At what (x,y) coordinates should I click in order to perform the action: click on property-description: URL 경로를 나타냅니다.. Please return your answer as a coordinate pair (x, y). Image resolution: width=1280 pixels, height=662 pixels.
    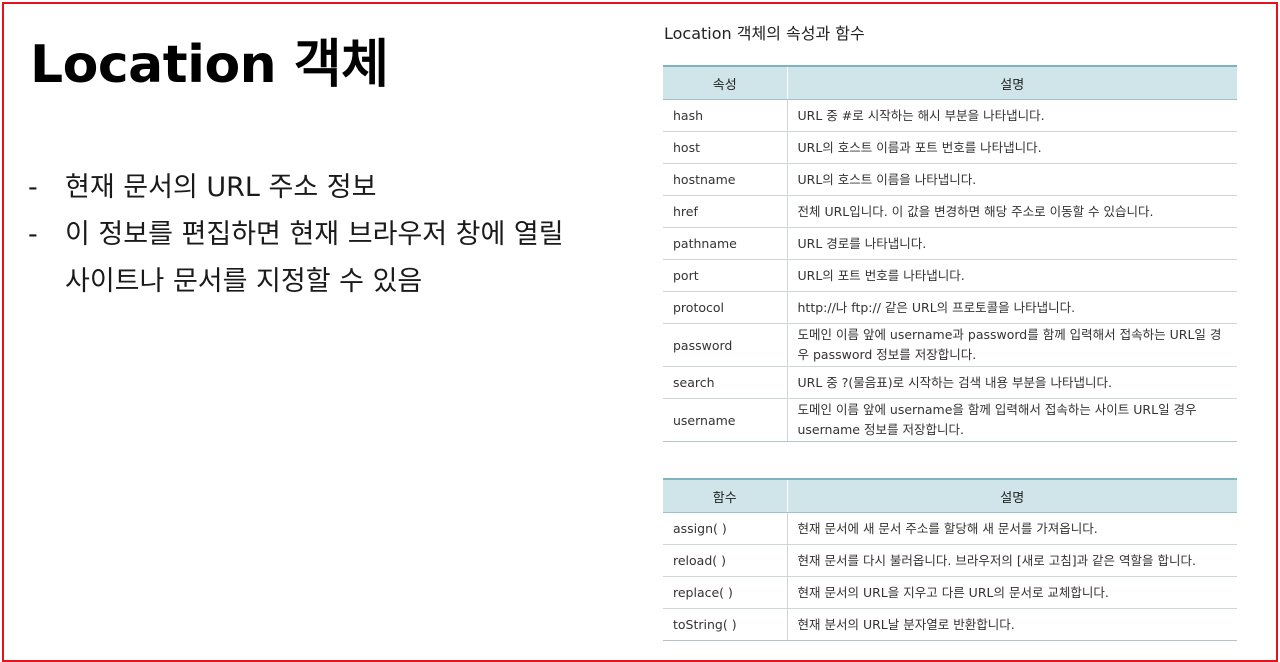
    Looking at the image, I should click on (1012, 243).